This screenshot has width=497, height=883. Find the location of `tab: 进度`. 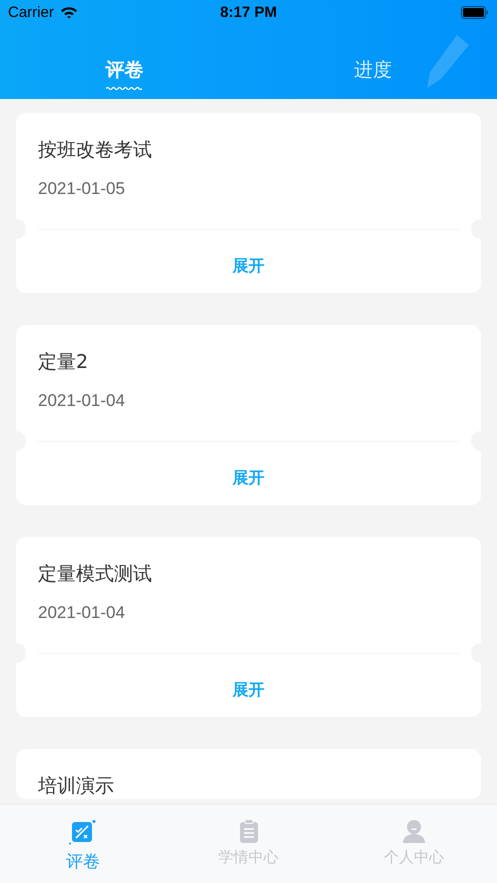

tab: 进度 is located at coordinates (372, 77).